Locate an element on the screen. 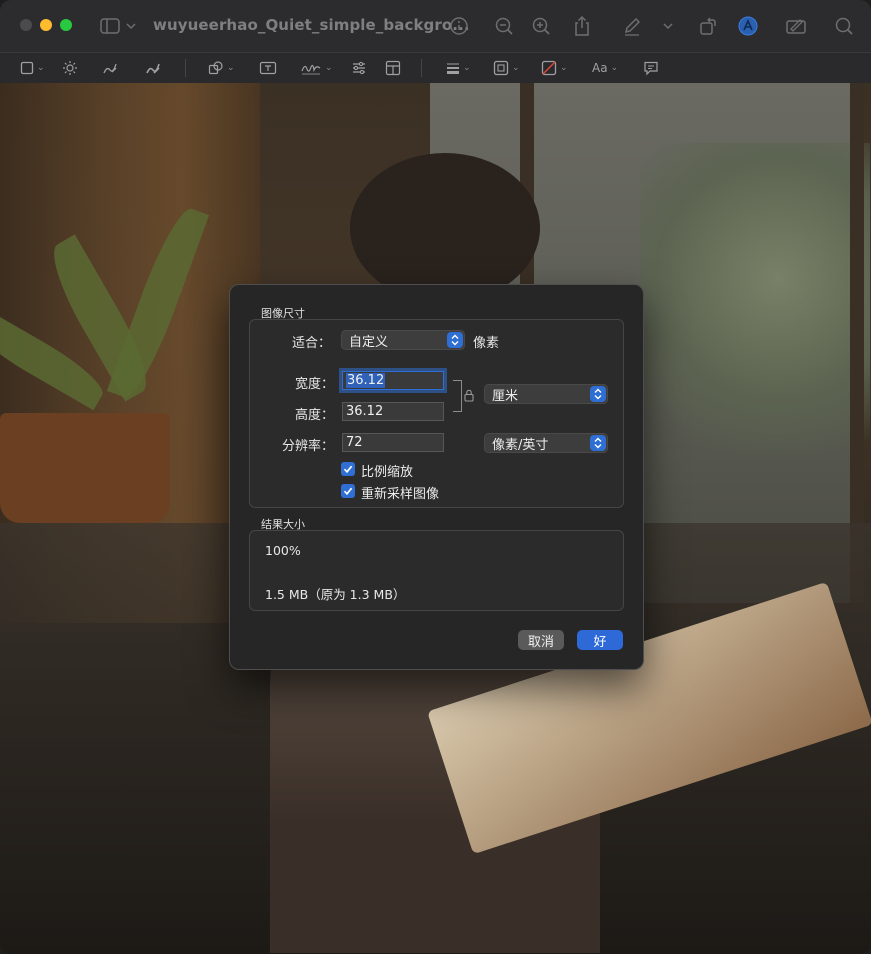  font-style-label: Aa is located at coordinates (600, 68).